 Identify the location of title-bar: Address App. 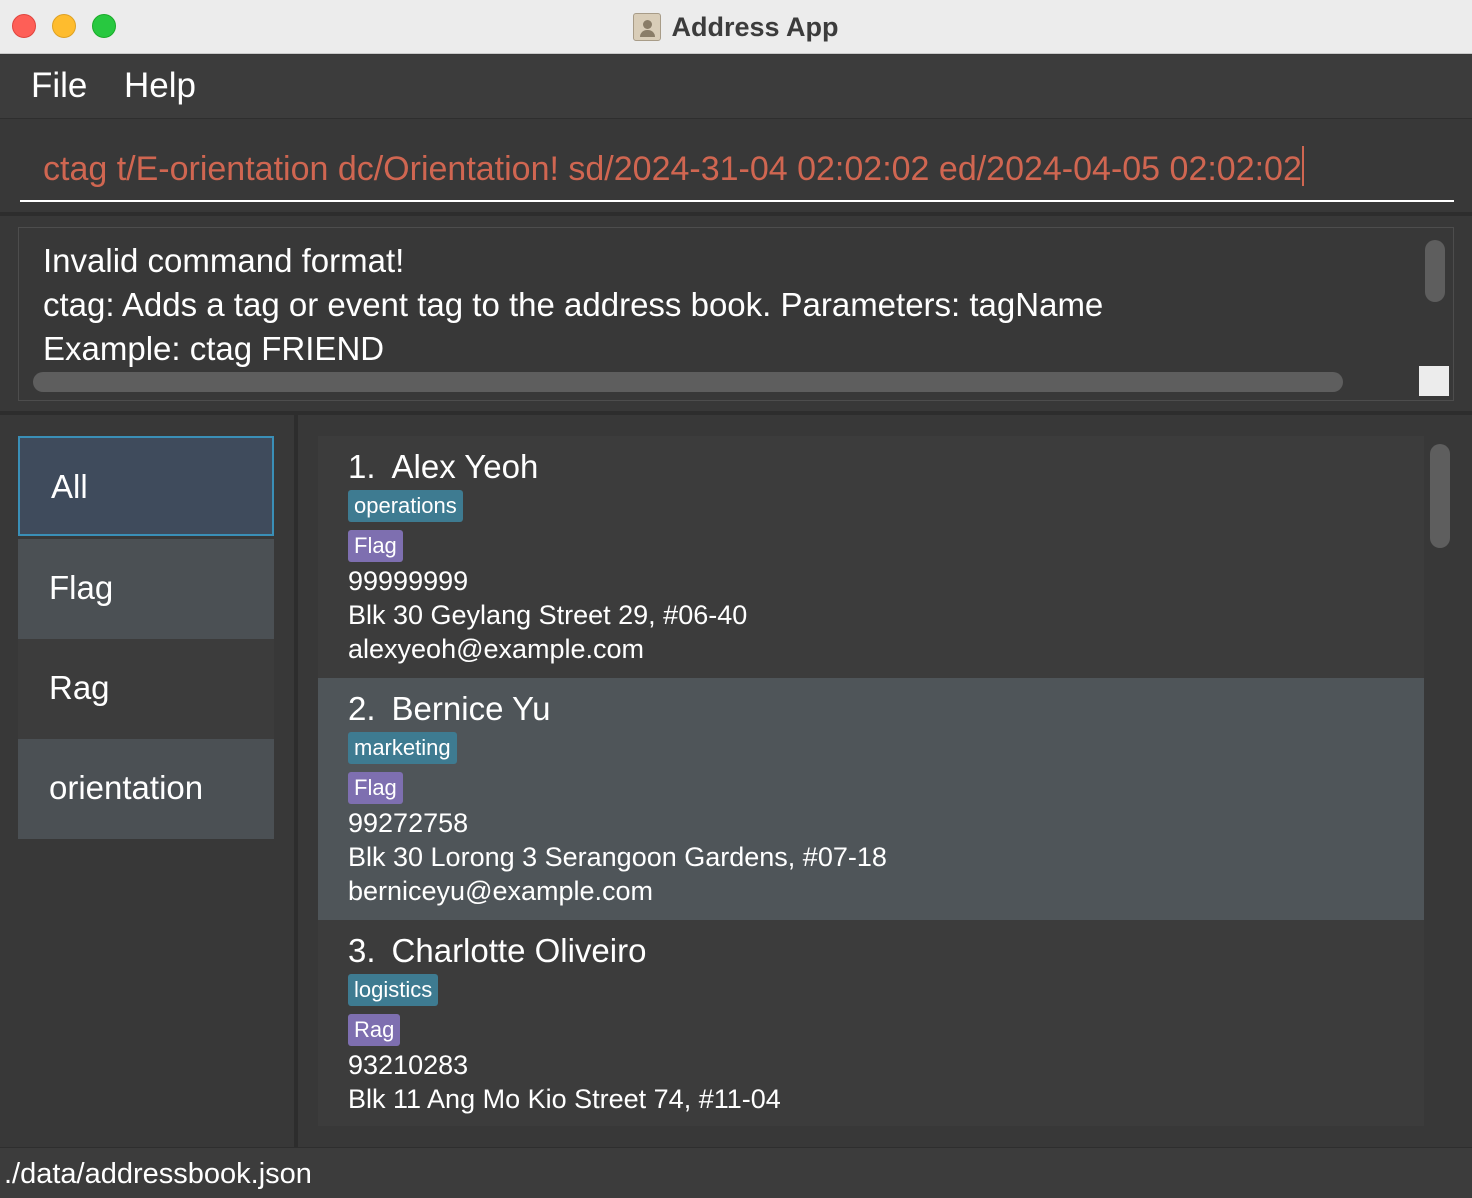
(736, 27).